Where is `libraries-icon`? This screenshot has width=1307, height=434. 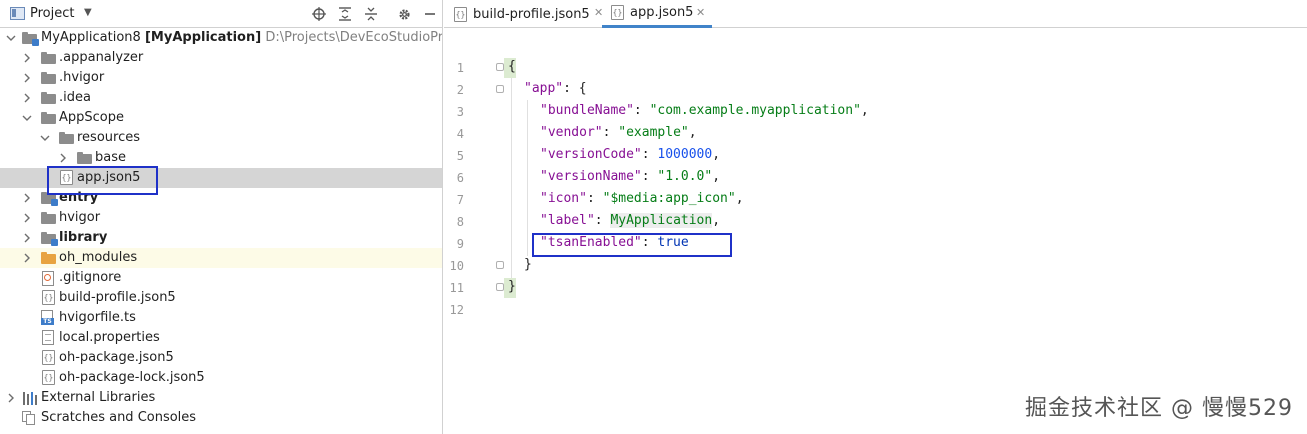 libraries-icon is located at coordinates (30, 398).